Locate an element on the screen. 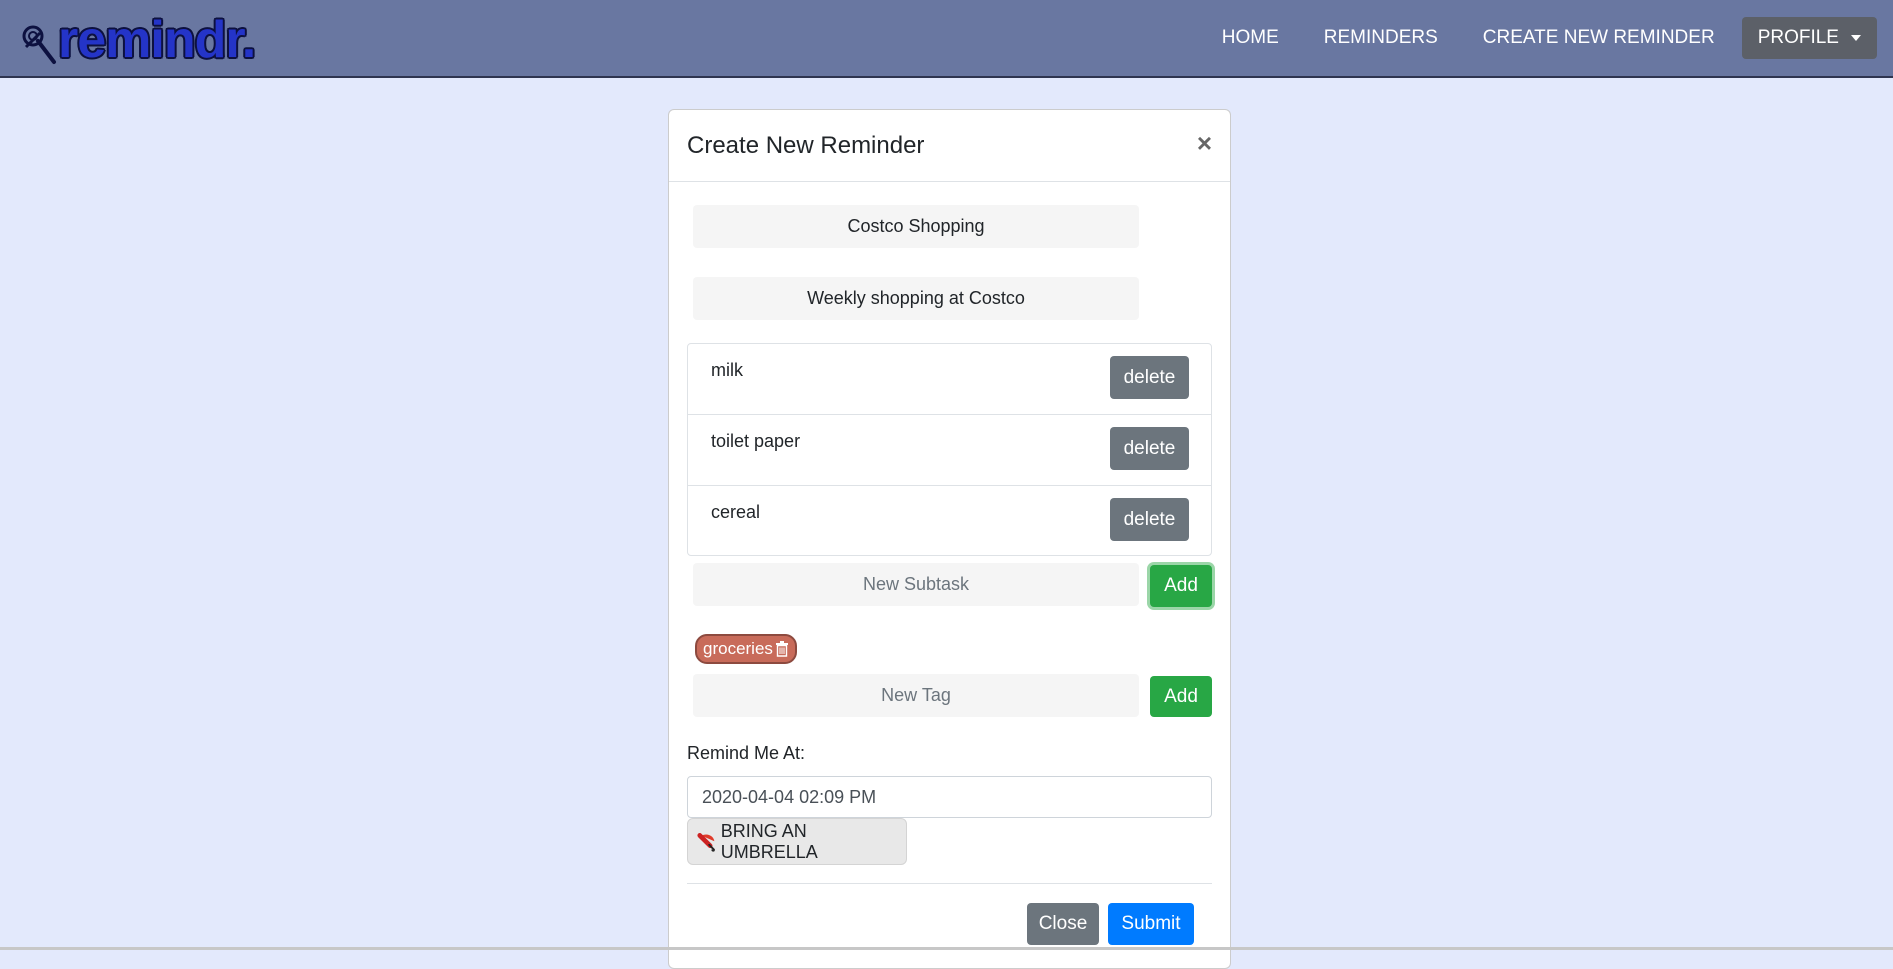 The image size is (1893, 969). subtask-item: toilet paper delete is located at coordinates (949, 450).